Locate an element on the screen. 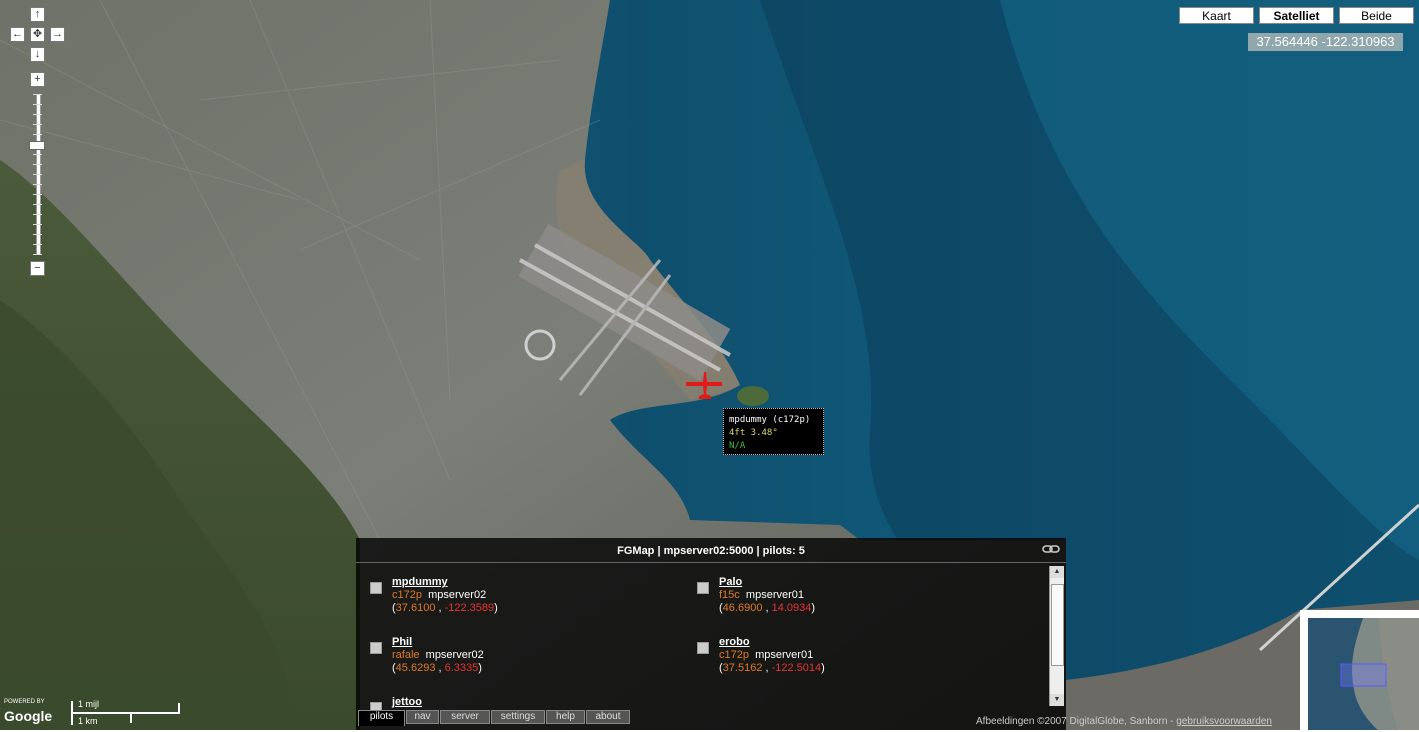  pan-center-icon: ✥ is located at coordinates (37, 34).